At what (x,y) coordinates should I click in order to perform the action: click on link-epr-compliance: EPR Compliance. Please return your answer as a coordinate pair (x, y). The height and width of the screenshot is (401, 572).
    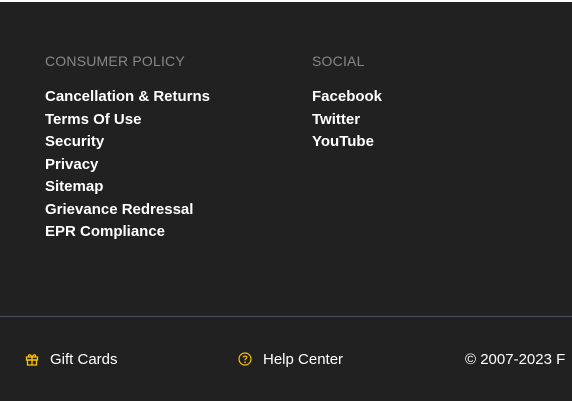
    Looking at the image, I should click on (127, 232).